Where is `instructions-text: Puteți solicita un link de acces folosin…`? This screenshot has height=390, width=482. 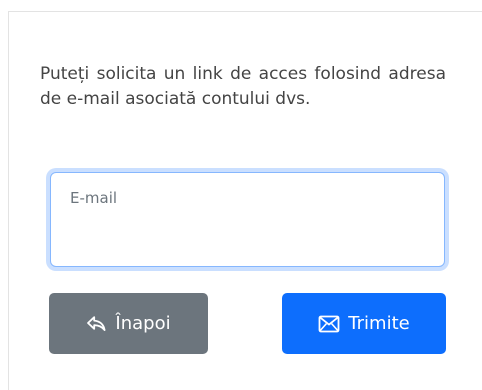 instructions-text: Puteți solicita un link de acces folosin… is located at coordinates (243, 86).